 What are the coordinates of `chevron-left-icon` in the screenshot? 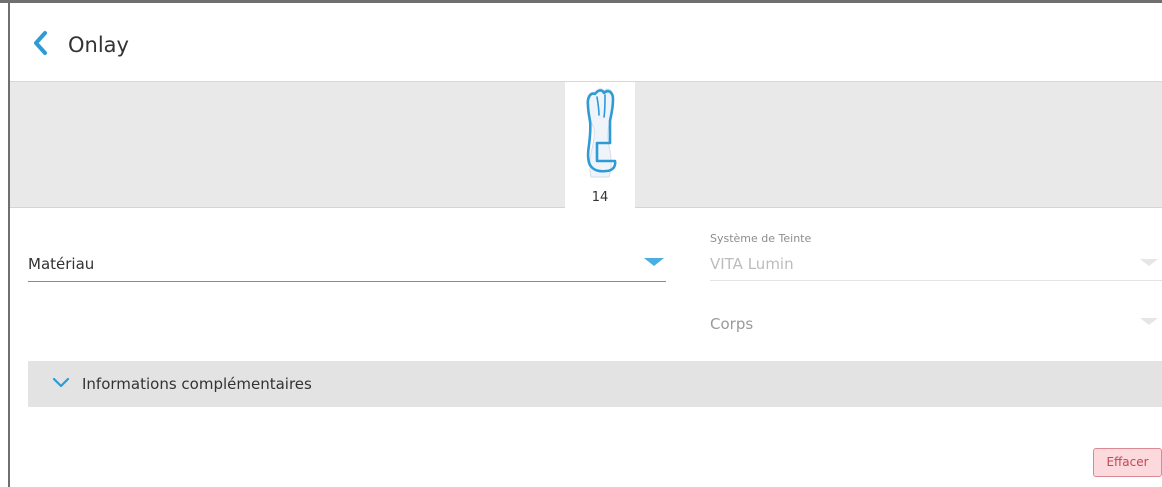 It's located at (40, 43).